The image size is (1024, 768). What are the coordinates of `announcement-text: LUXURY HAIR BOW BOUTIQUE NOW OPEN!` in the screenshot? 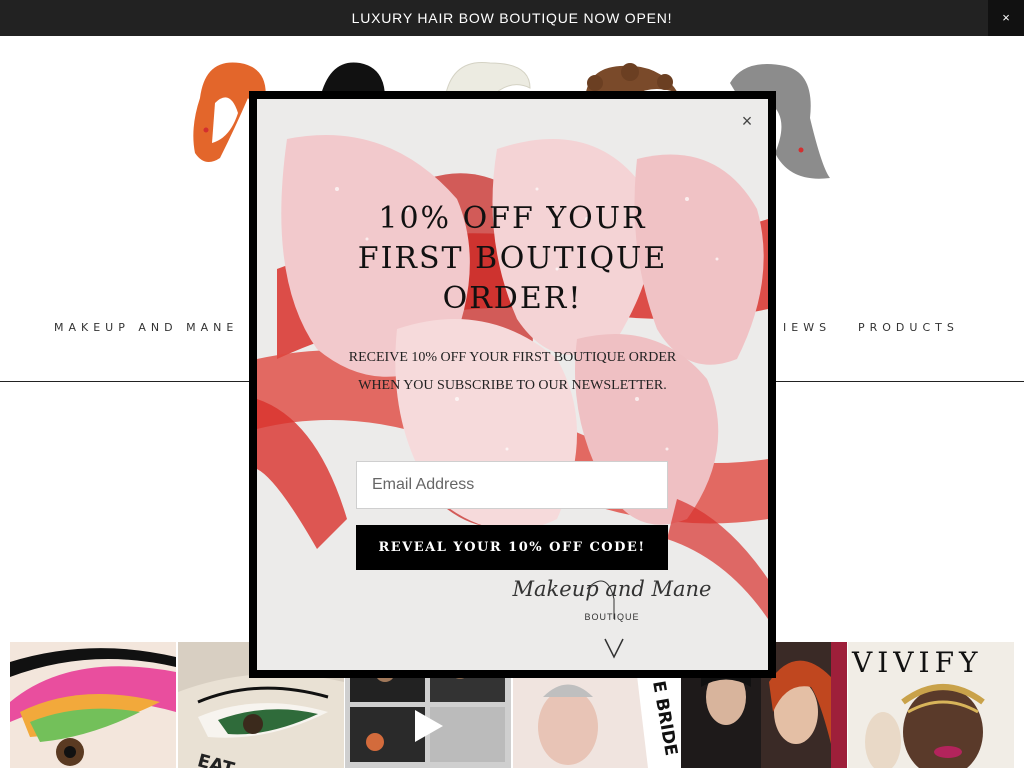 It's located at (512, 18).